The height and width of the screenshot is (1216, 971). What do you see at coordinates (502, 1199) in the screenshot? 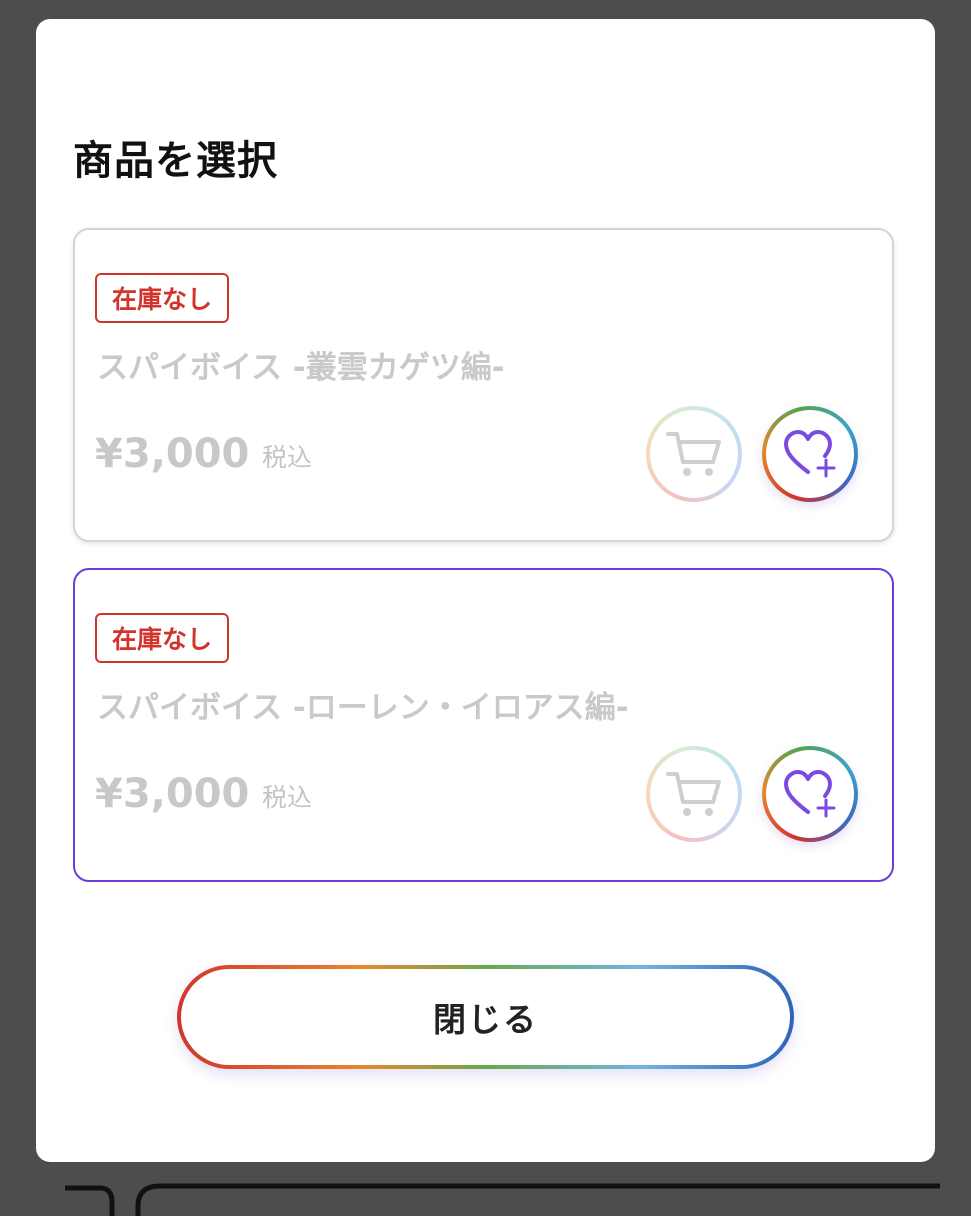
I see `background-outline-shape` at bounding box center [502, 1199].